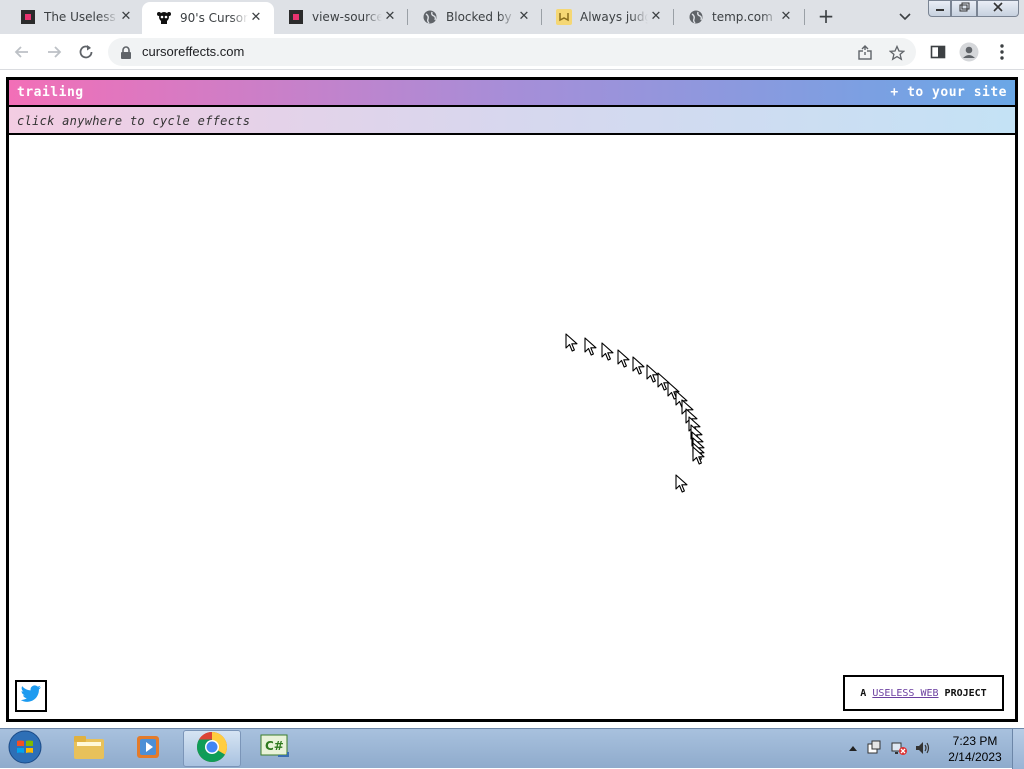 This screenshot has height=769, width=1024. I want to click on star-icon, so click(897, 52).